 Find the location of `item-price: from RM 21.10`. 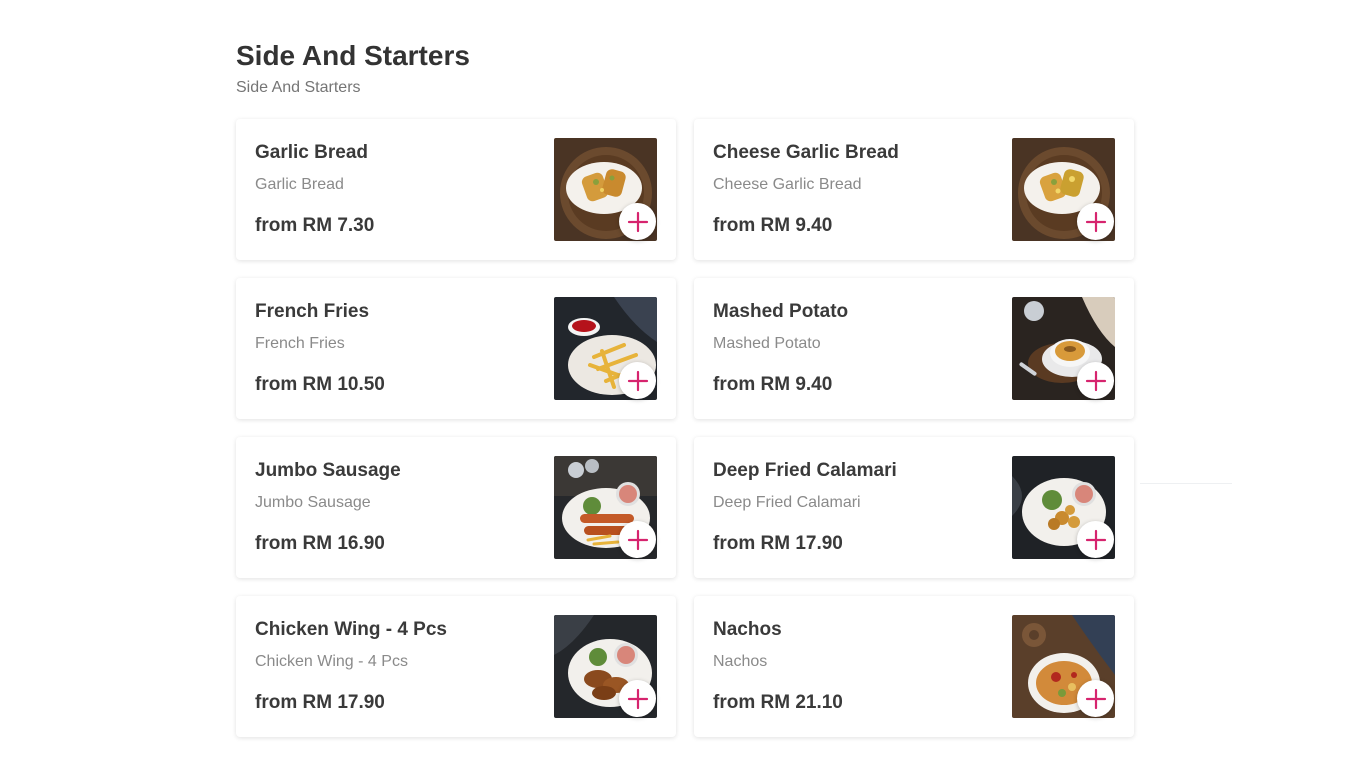

item-price: from RM 21.10 is located at coordinates (778, 702).